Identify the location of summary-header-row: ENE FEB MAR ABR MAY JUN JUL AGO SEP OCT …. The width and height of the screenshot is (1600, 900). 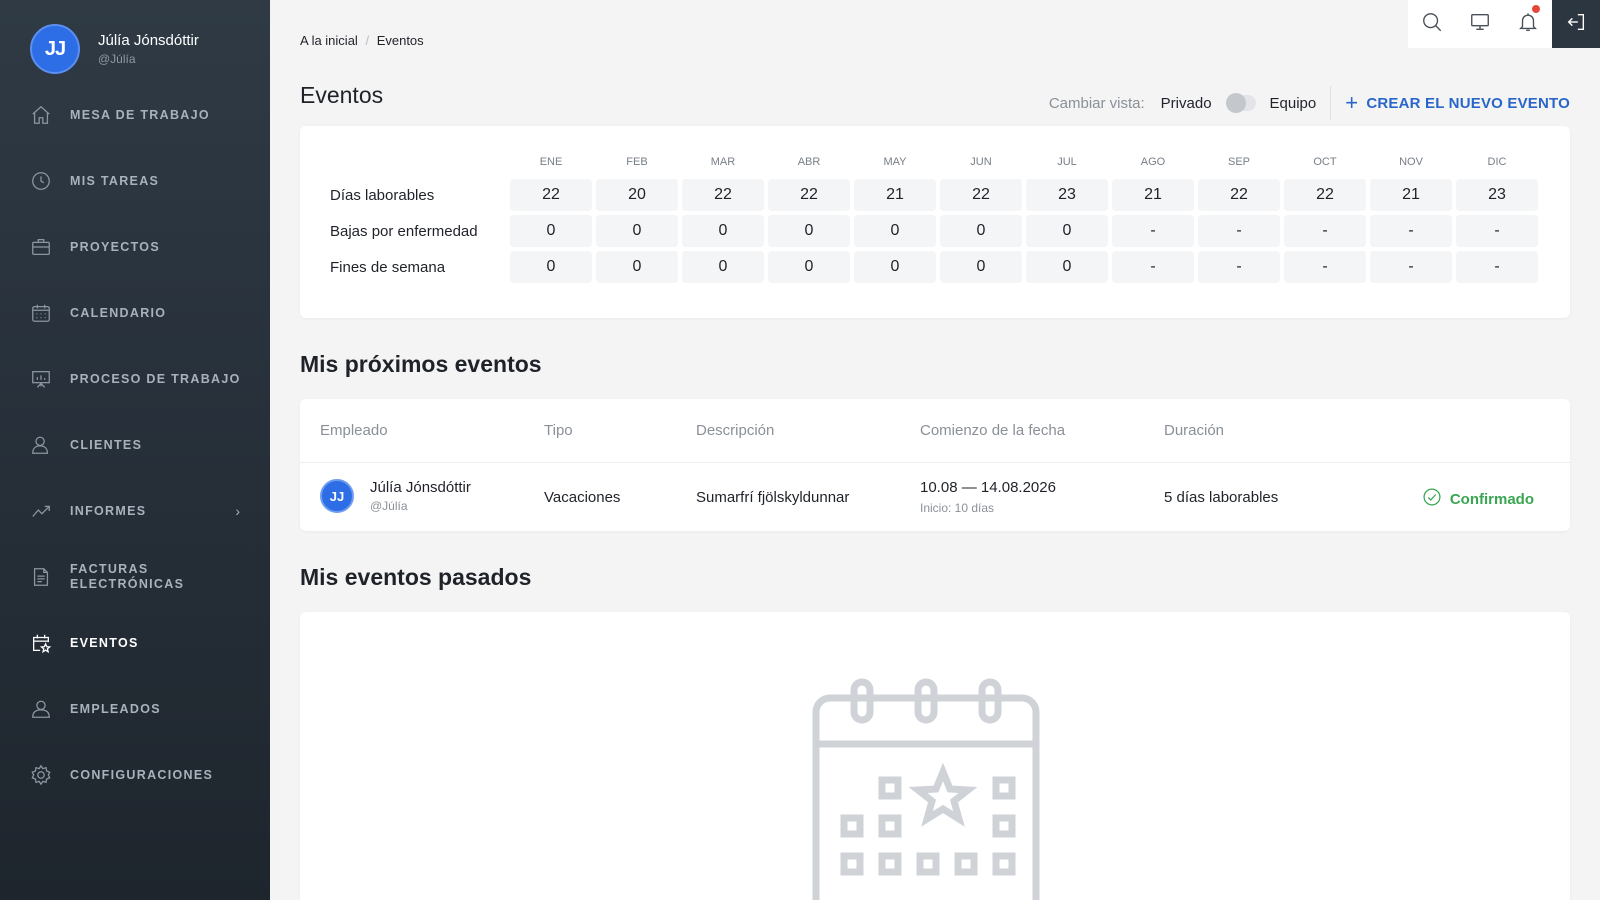
(936, 162).